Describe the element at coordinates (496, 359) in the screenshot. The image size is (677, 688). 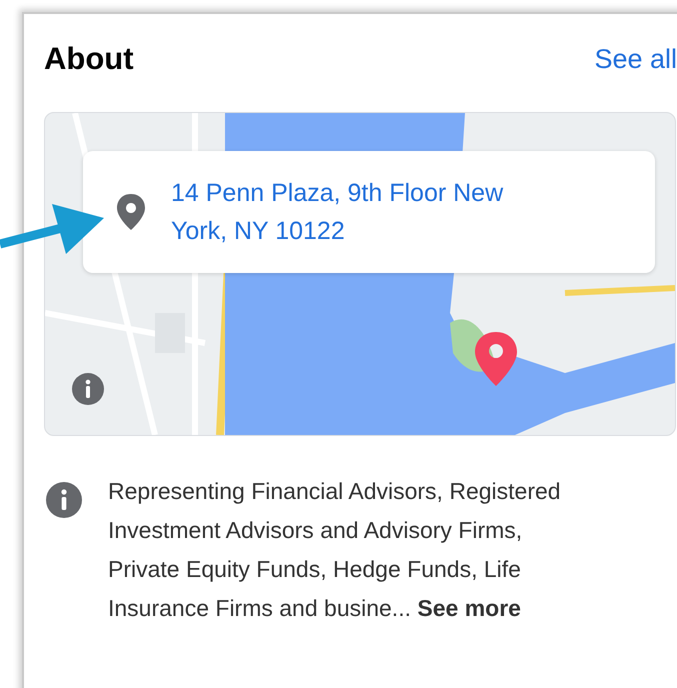
I see `map-pin-icon` at that location.